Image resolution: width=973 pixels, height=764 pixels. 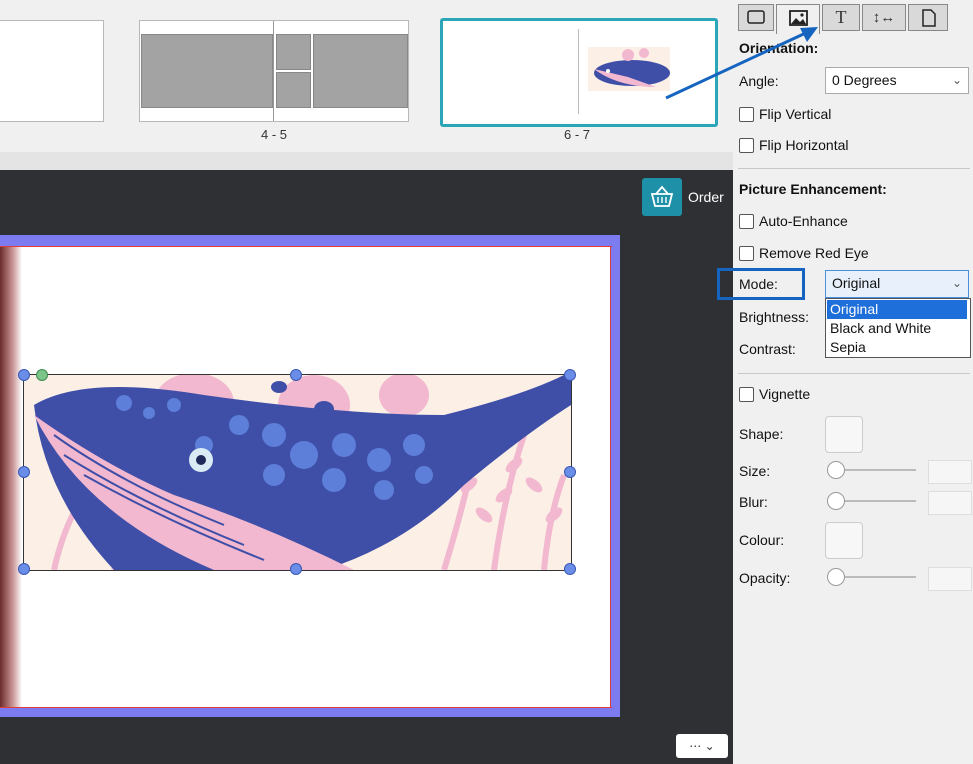 I want to click on whale-thumbnail-image, so click(x=629, y=69).